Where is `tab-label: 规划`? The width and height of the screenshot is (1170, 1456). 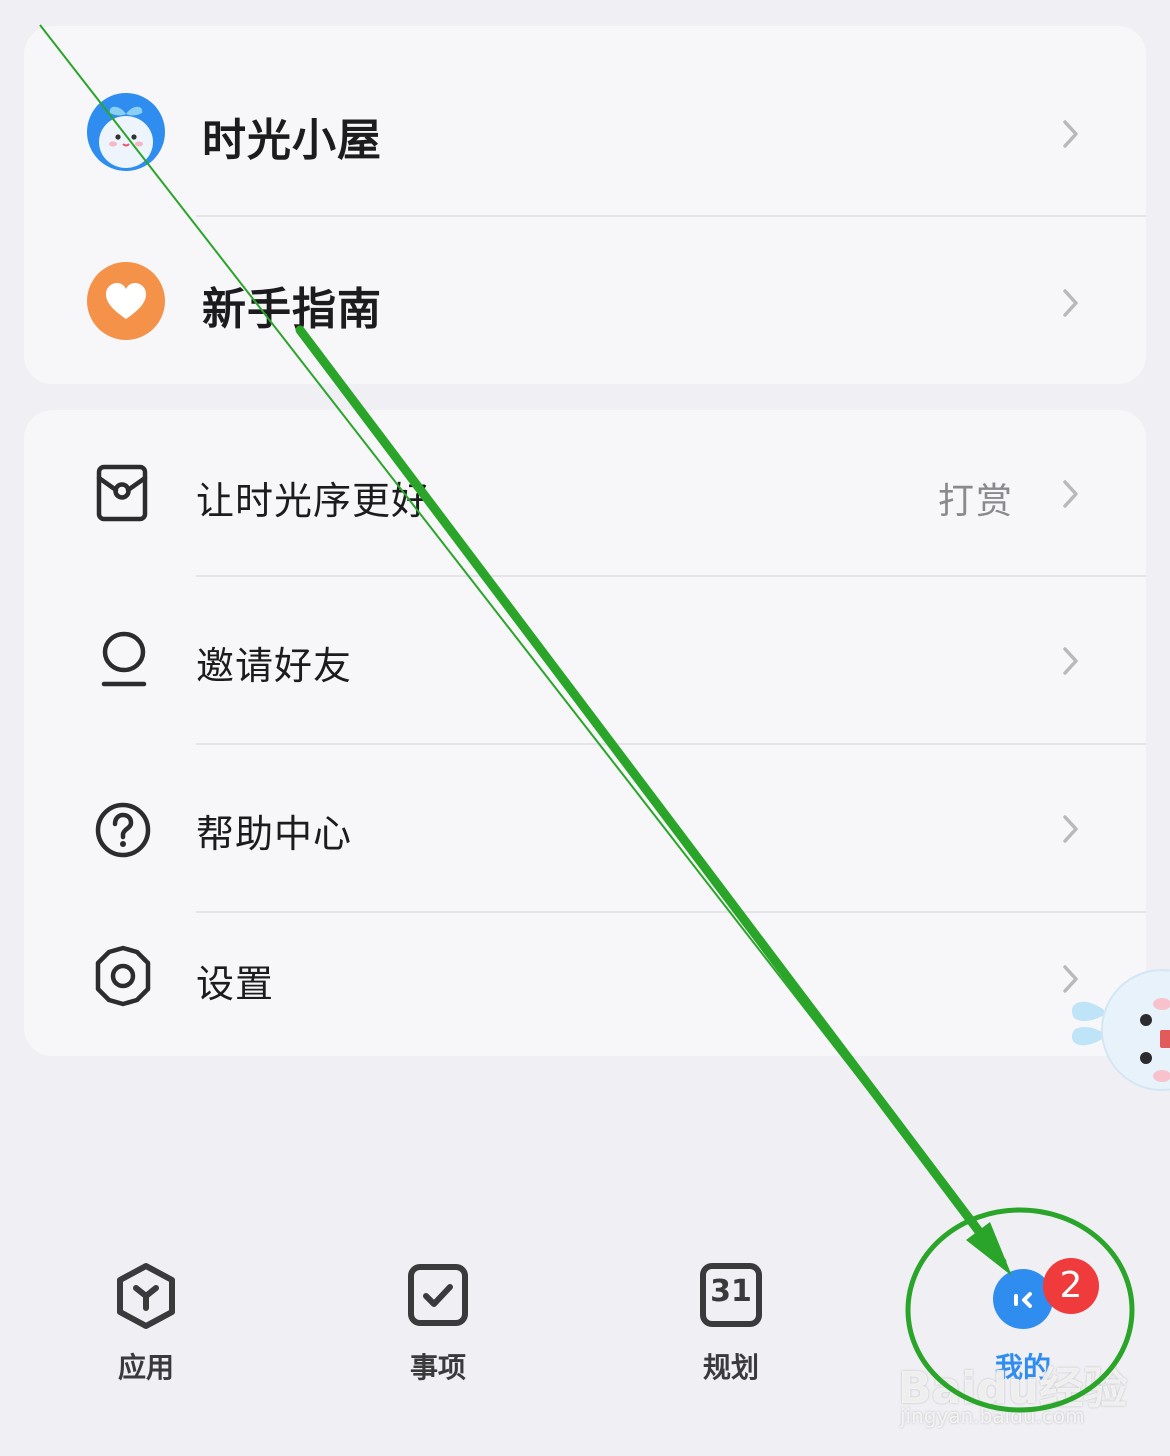 tab-label: 规划 is located at coordinates (730, 1367).